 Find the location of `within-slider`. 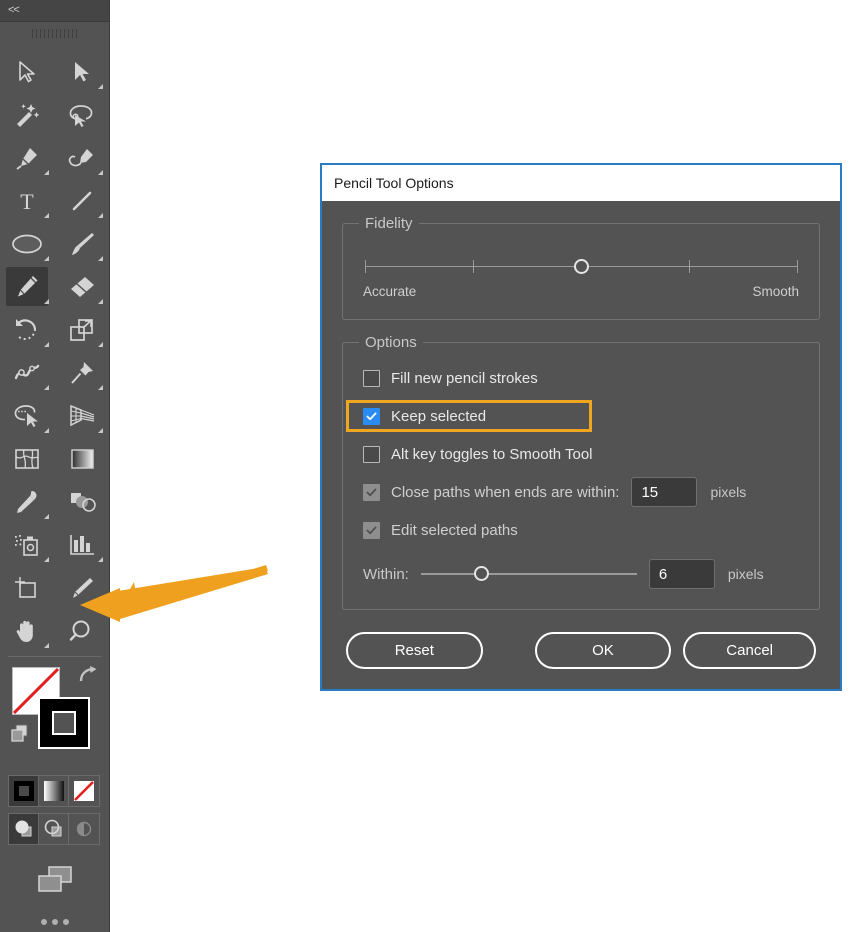

within-slider is located at coordinates (528, 574).